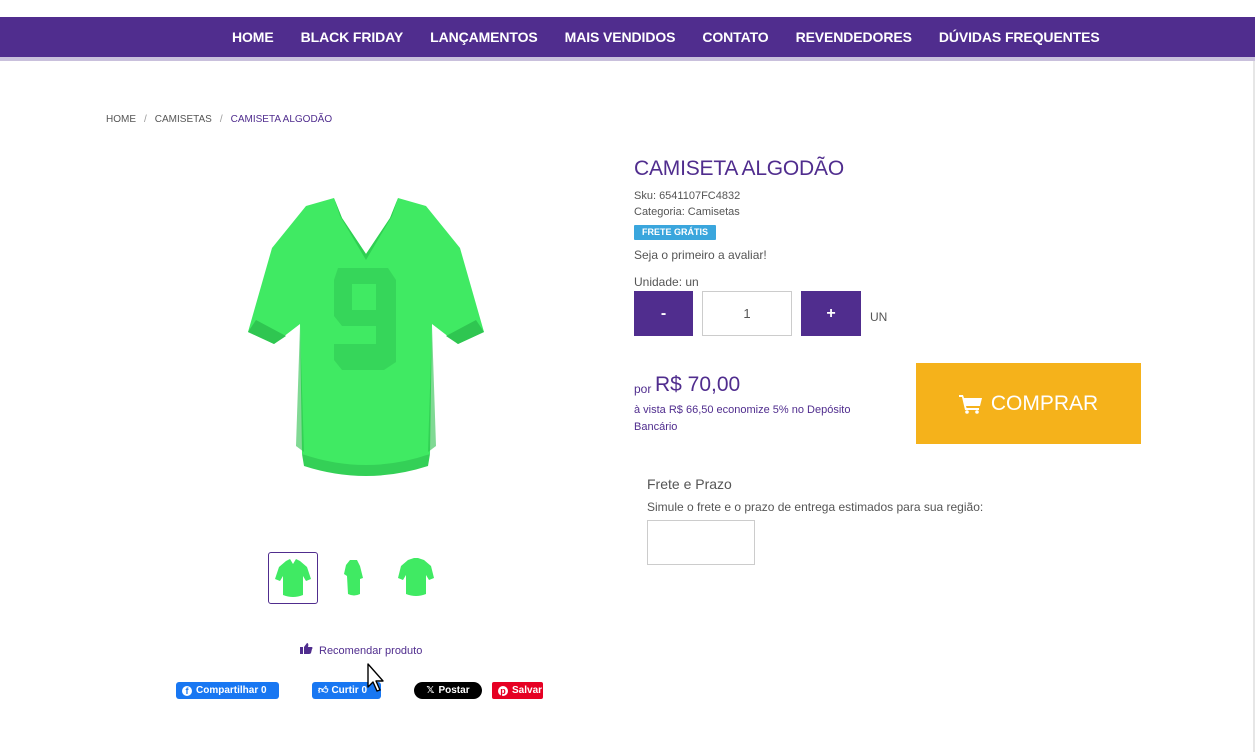 Image resolution: width=1255 pixels, height=752 pixels. I want to click on product-main-image, so click(366, 337).